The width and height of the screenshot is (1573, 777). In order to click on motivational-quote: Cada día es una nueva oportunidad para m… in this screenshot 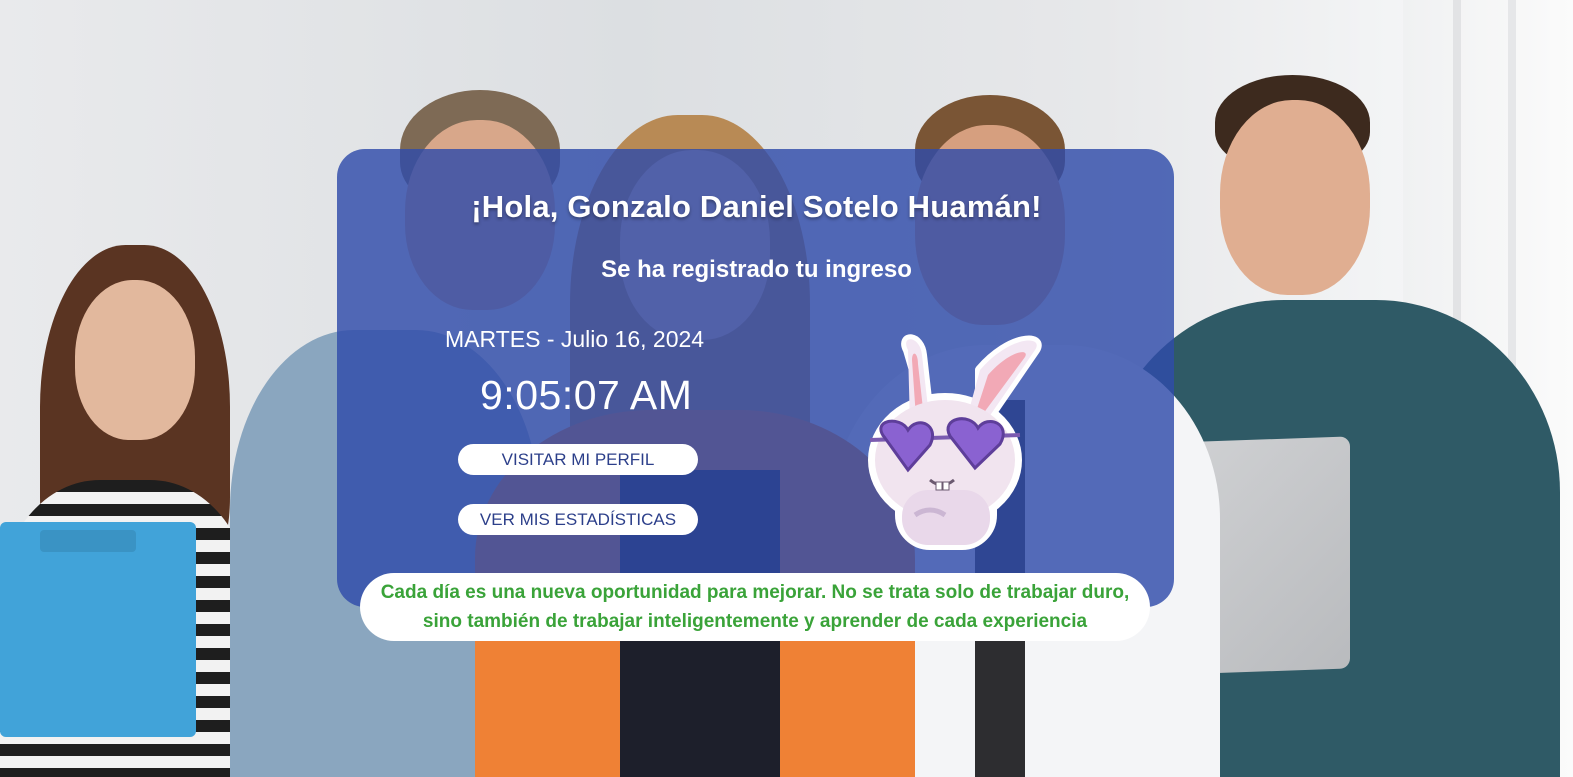, I will do `click(755, 607)`.